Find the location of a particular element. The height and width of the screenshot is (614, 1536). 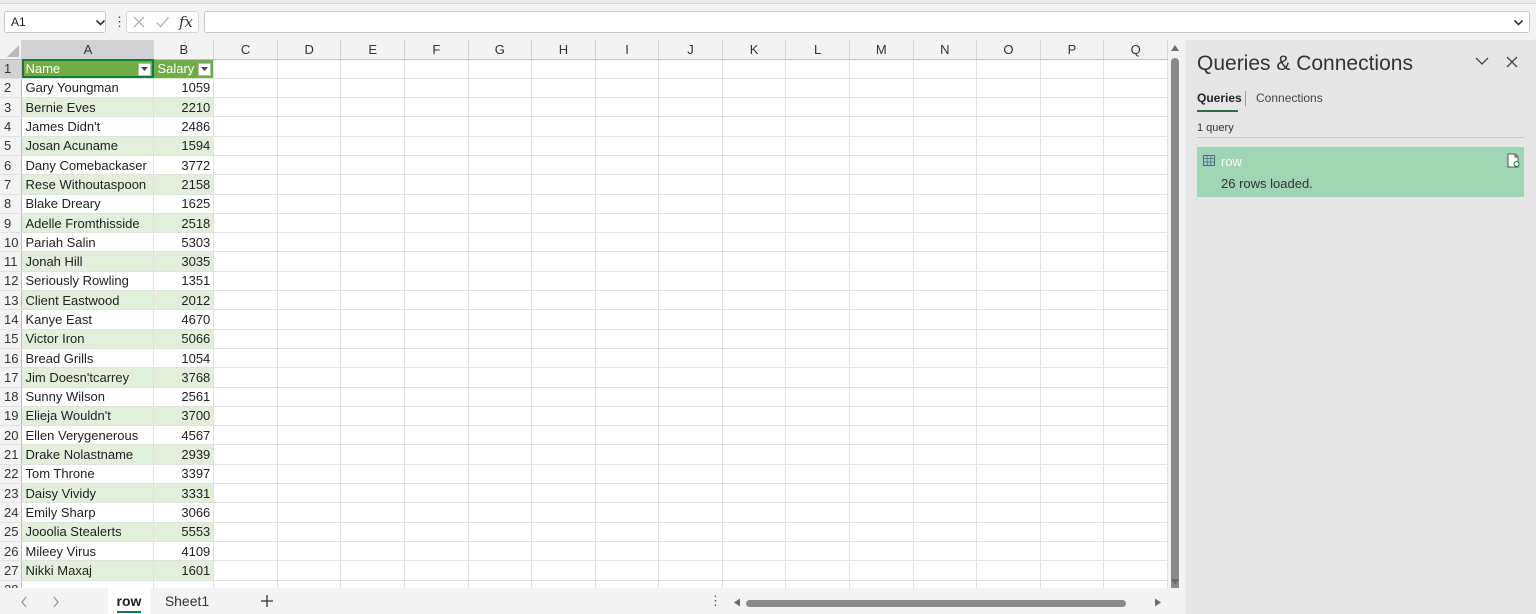

previous-sheet-icon is located at coordinates (24, 602).